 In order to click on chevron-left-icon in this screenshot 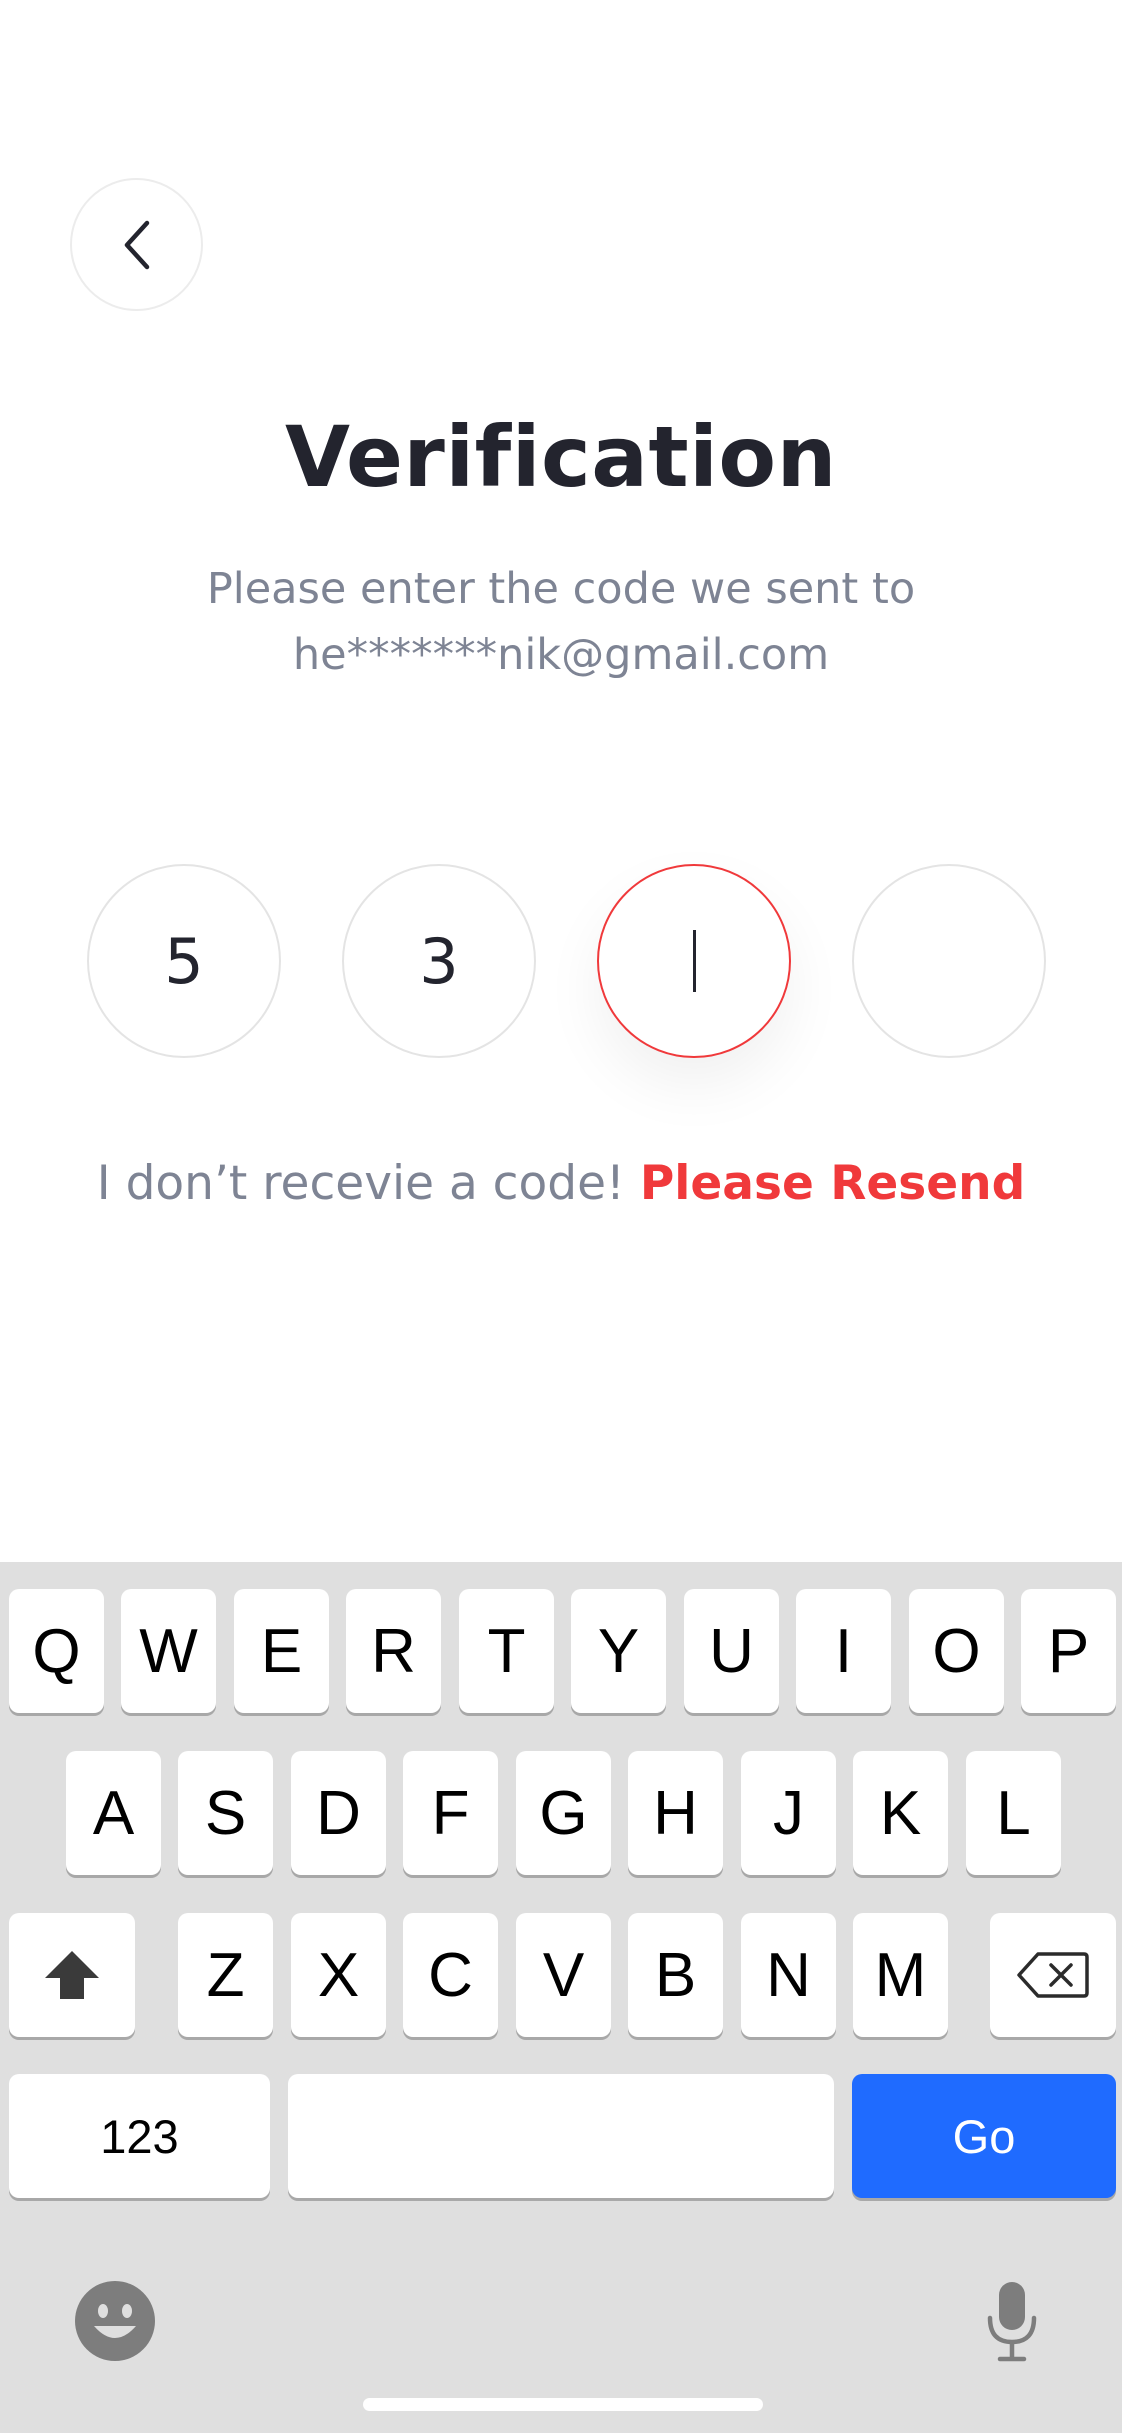, I will do `click(136, 244)`.